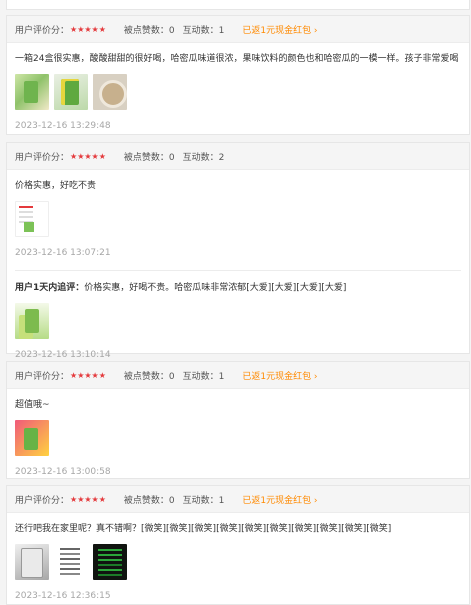 The width and height of the screenshot is (471, 605). What do you see at coordinates (63, 253) in the screenshot?
I see `review-date: 2023-12-16 13:07:21` at bounding box center [63, 253].